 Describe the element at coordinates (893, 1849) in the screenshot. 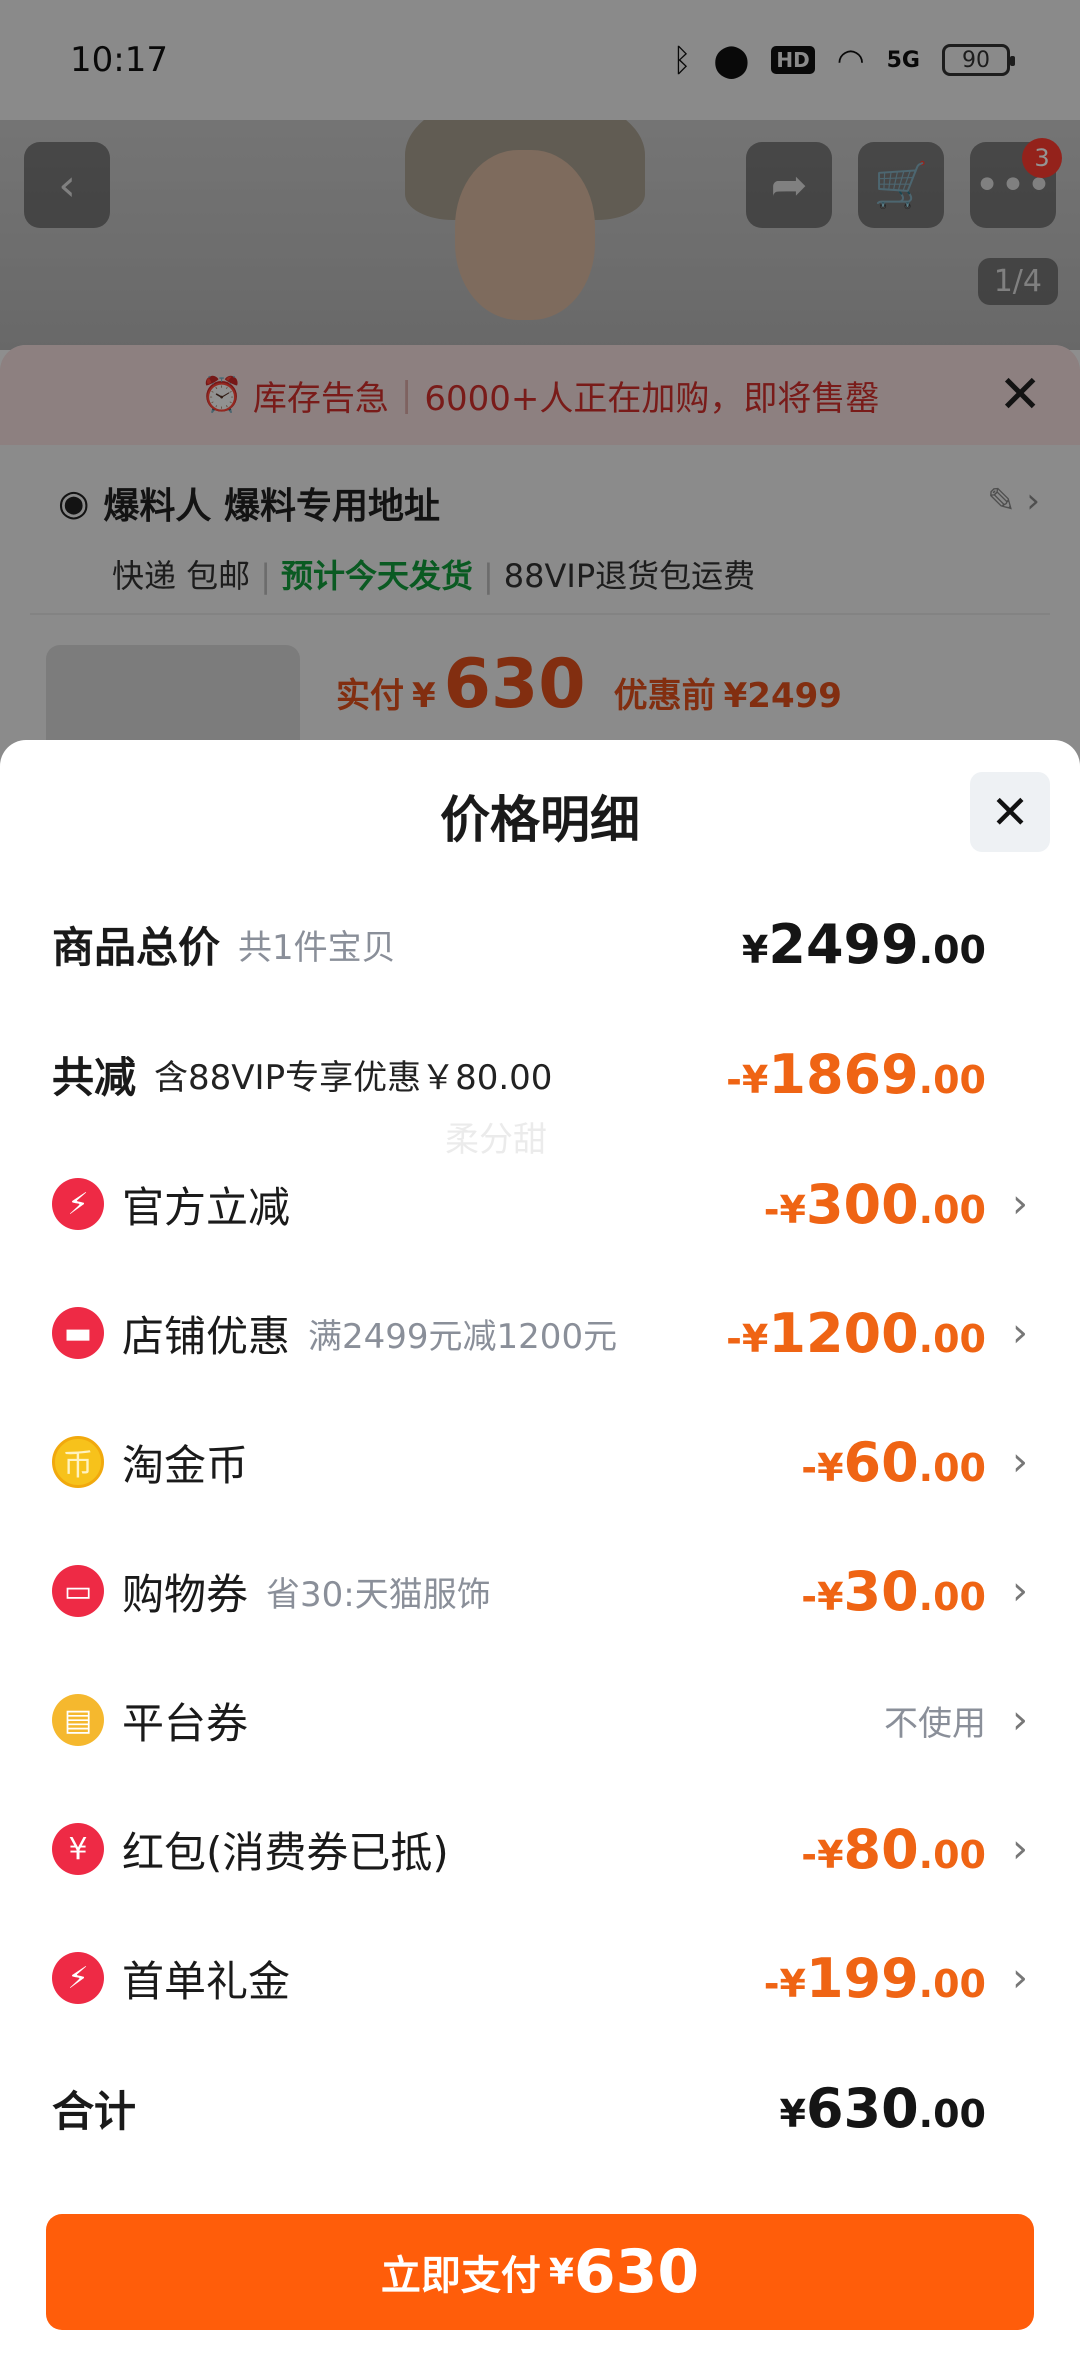

I see `discount-amount: -¥ 80.00` at that location.